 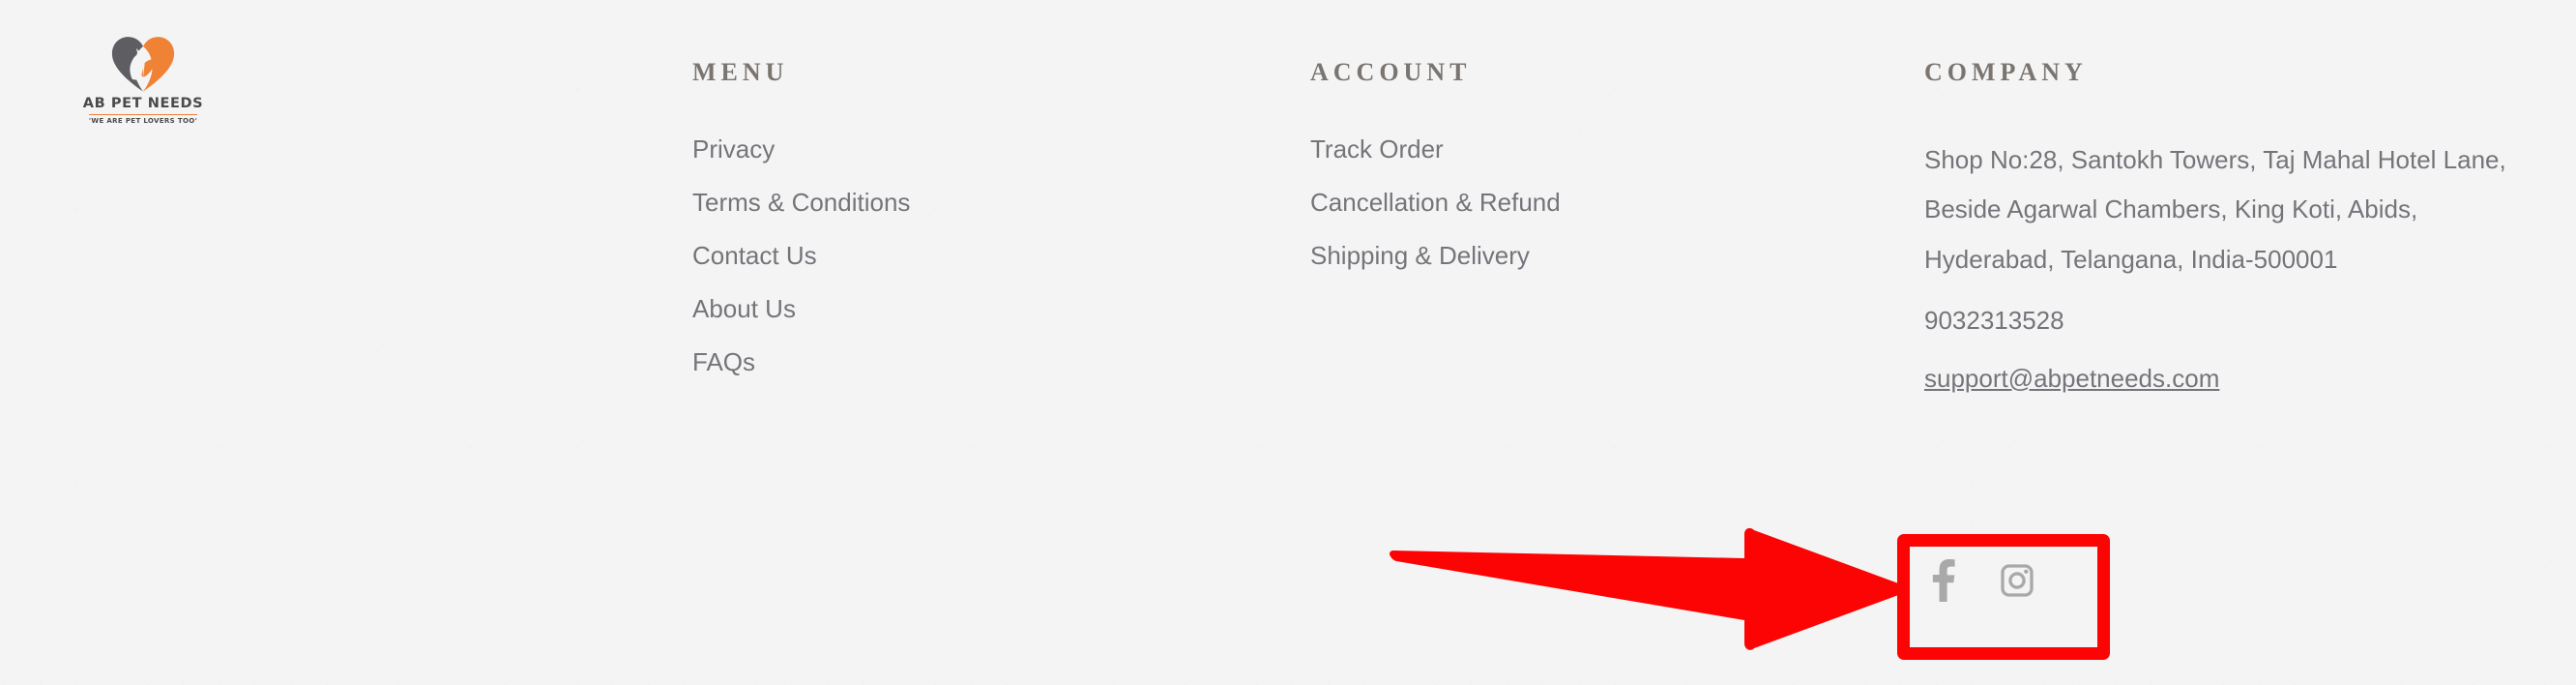 I want to click on menu-link-about-us: About Us, so click(x=744, y=309).